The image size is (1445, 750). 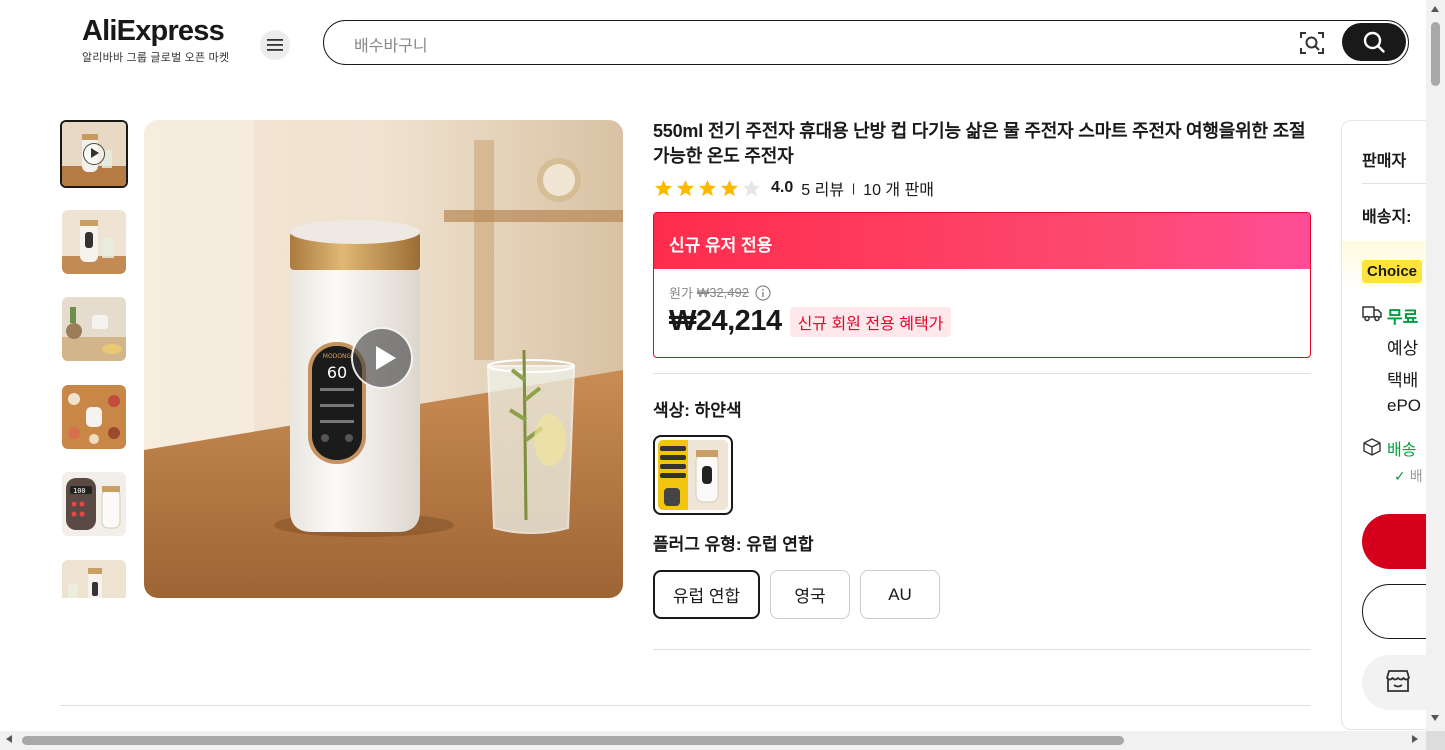 I want to click on delivery-check-row: ✓ 배, so click(x=1408, y=476).